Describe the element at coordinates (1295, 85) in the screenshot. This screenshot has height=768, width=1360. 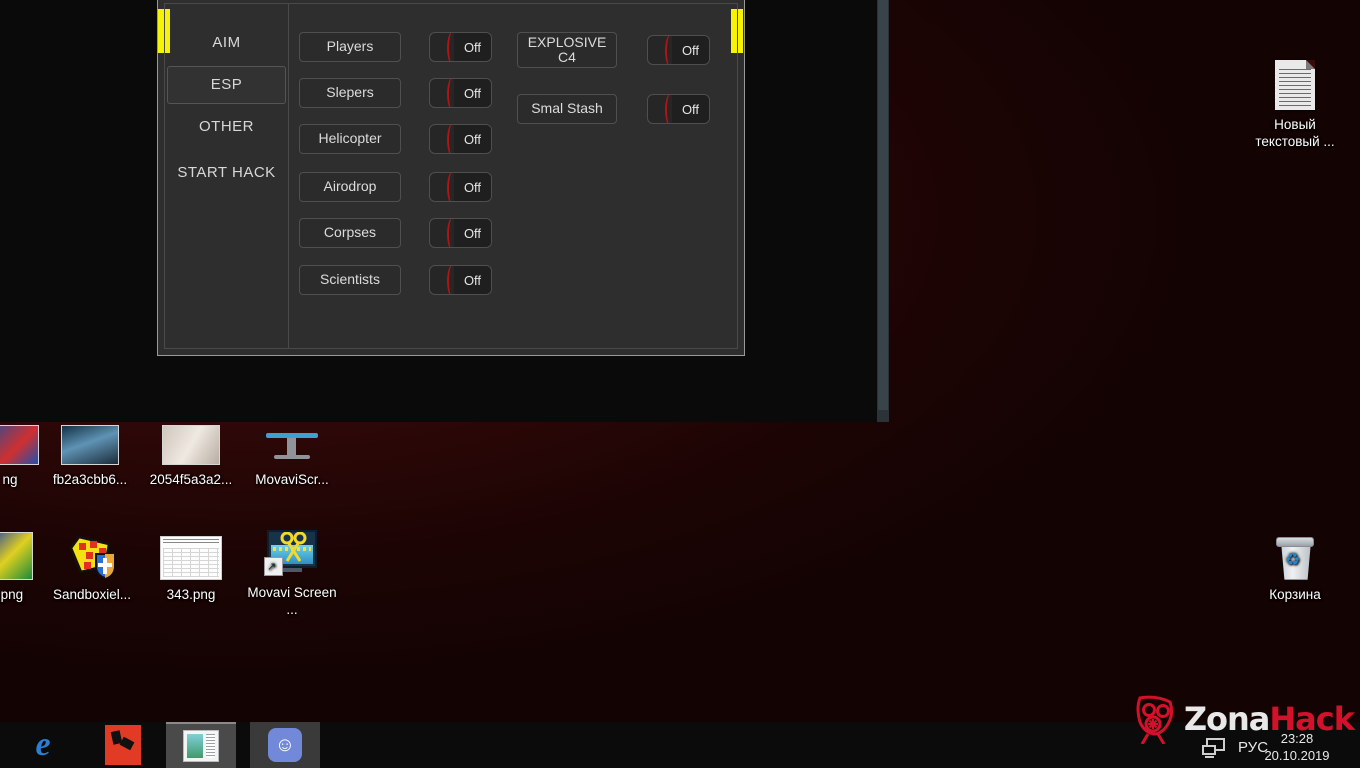
I see `text-document-icon` at that location.